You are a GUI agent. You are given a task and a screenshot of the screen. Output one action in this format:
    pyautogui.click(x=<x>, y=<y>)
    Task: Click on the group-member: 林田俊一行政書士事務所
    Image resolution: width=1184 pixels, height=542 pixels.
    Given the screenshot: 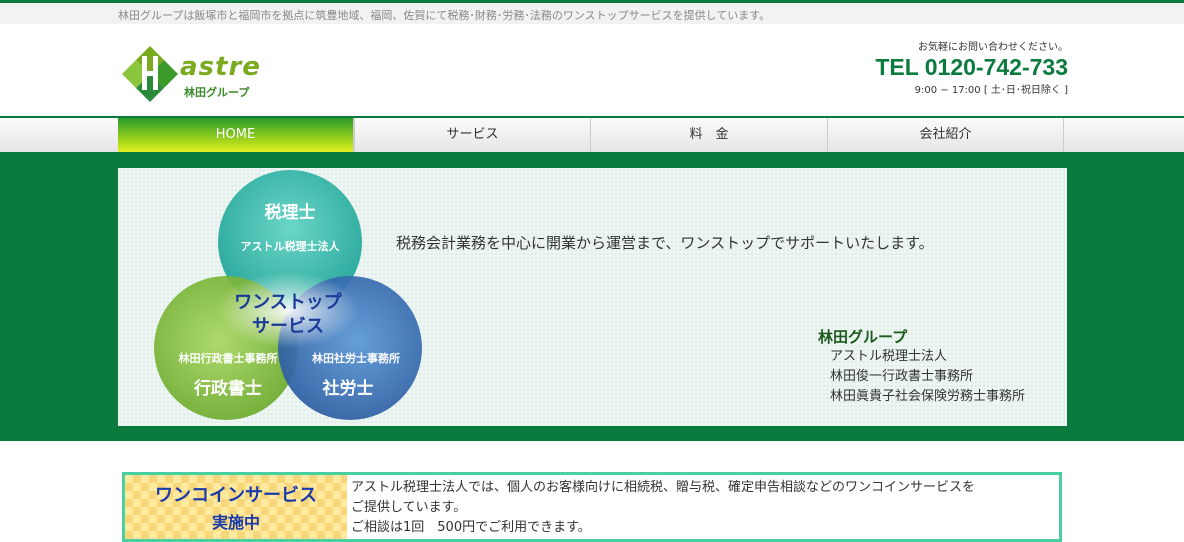 What is the action you would take?
    pyautogui.click(x=902, y=376)
    